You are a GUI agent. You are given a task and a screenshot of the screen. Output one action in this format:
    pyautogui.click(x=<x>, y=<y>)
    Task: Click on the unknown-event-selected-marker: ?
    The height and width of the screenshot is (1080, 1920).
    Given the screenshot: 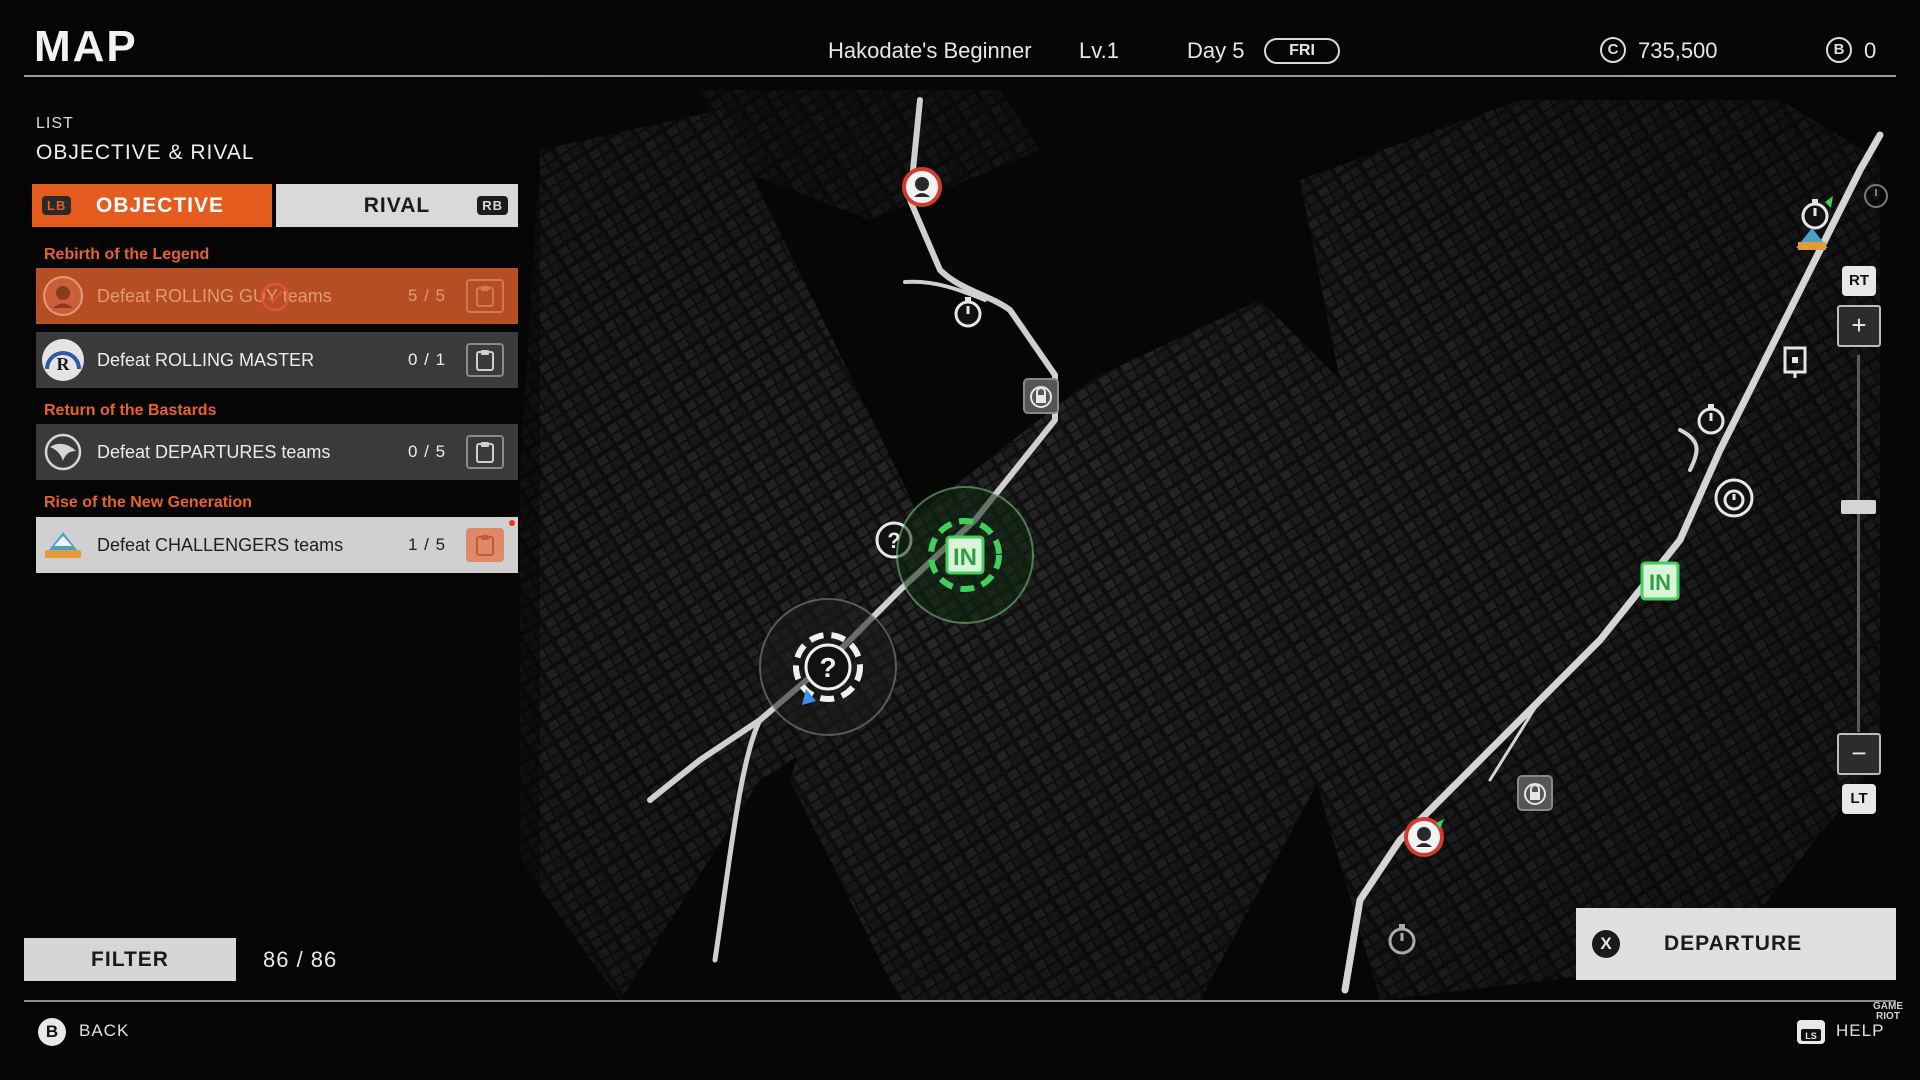 What is the action you would take?
    pyautogui.click(x=828, y=667)
    